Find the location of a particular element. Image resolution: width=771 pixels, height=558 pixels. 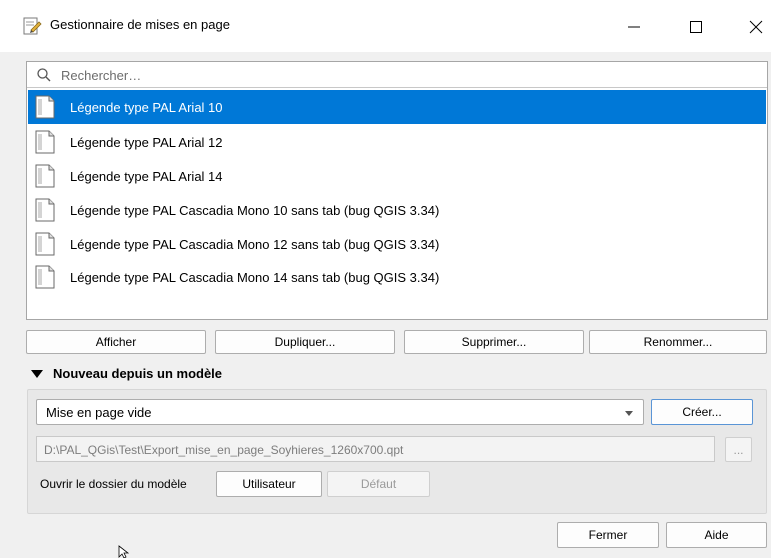

search-box is located at coordinates (397, 75).